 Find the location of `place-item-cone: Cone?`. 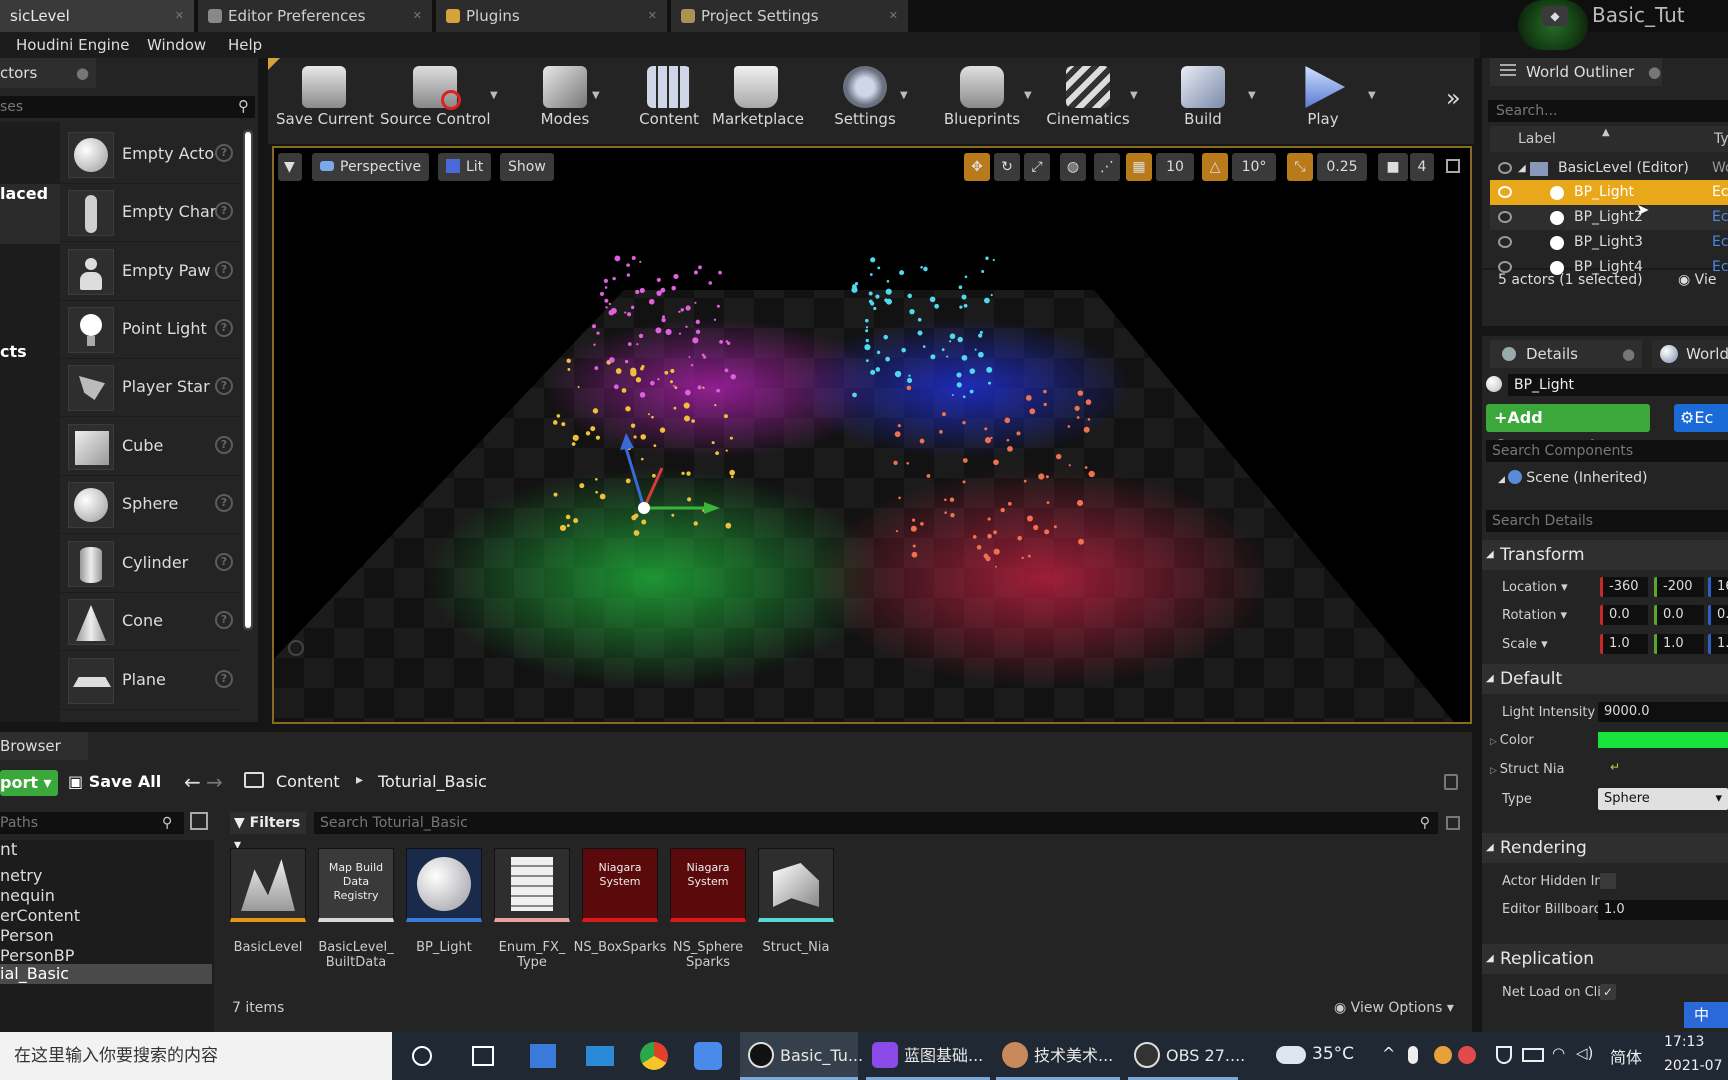

place-item-cone: Cone? is located at coordinates (150, 622).